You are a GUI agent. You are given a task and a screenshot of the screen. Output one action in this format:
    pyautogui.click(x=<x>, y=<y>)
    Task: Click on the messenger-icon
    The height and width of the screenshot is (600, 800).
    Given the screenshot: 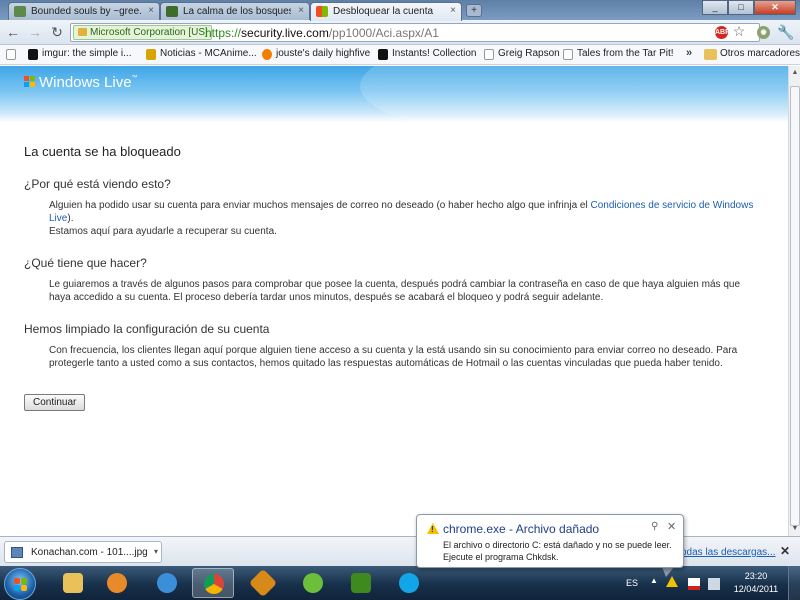 What is the action you would take?
    pyautogui.click(x=313, y=583)
    